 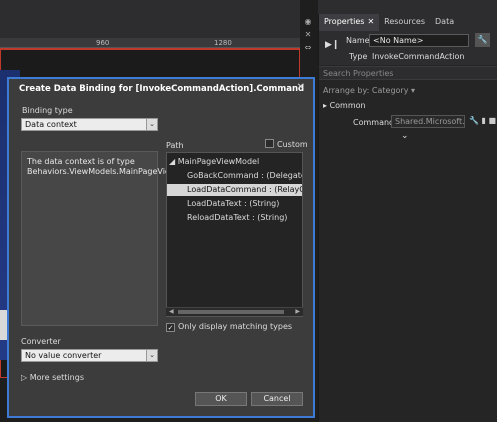 I want to click on trash-icon: ▮, so click(x=484, y=120).